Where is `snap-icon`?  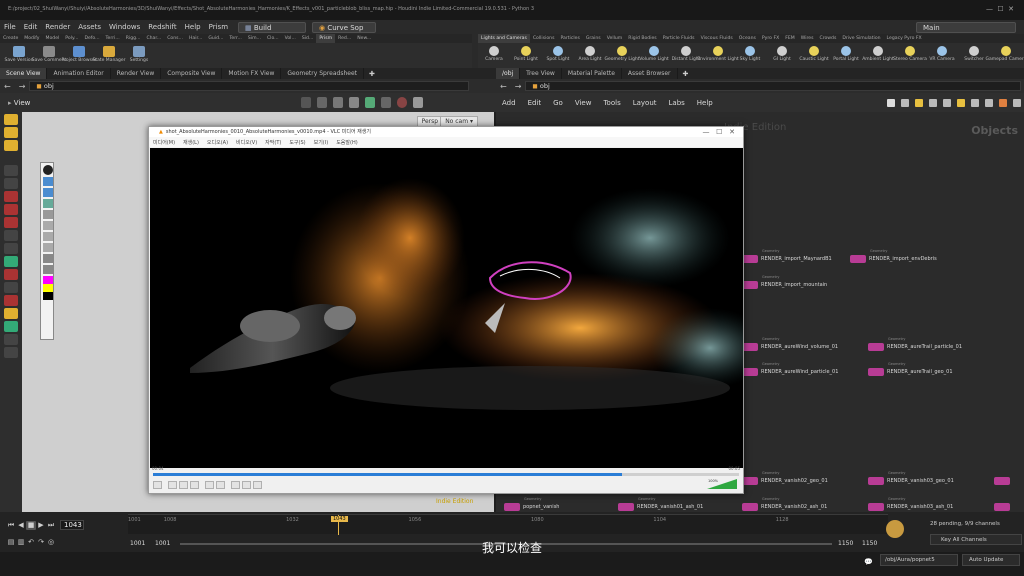
snap-icon is located at coordinates (306, 102).